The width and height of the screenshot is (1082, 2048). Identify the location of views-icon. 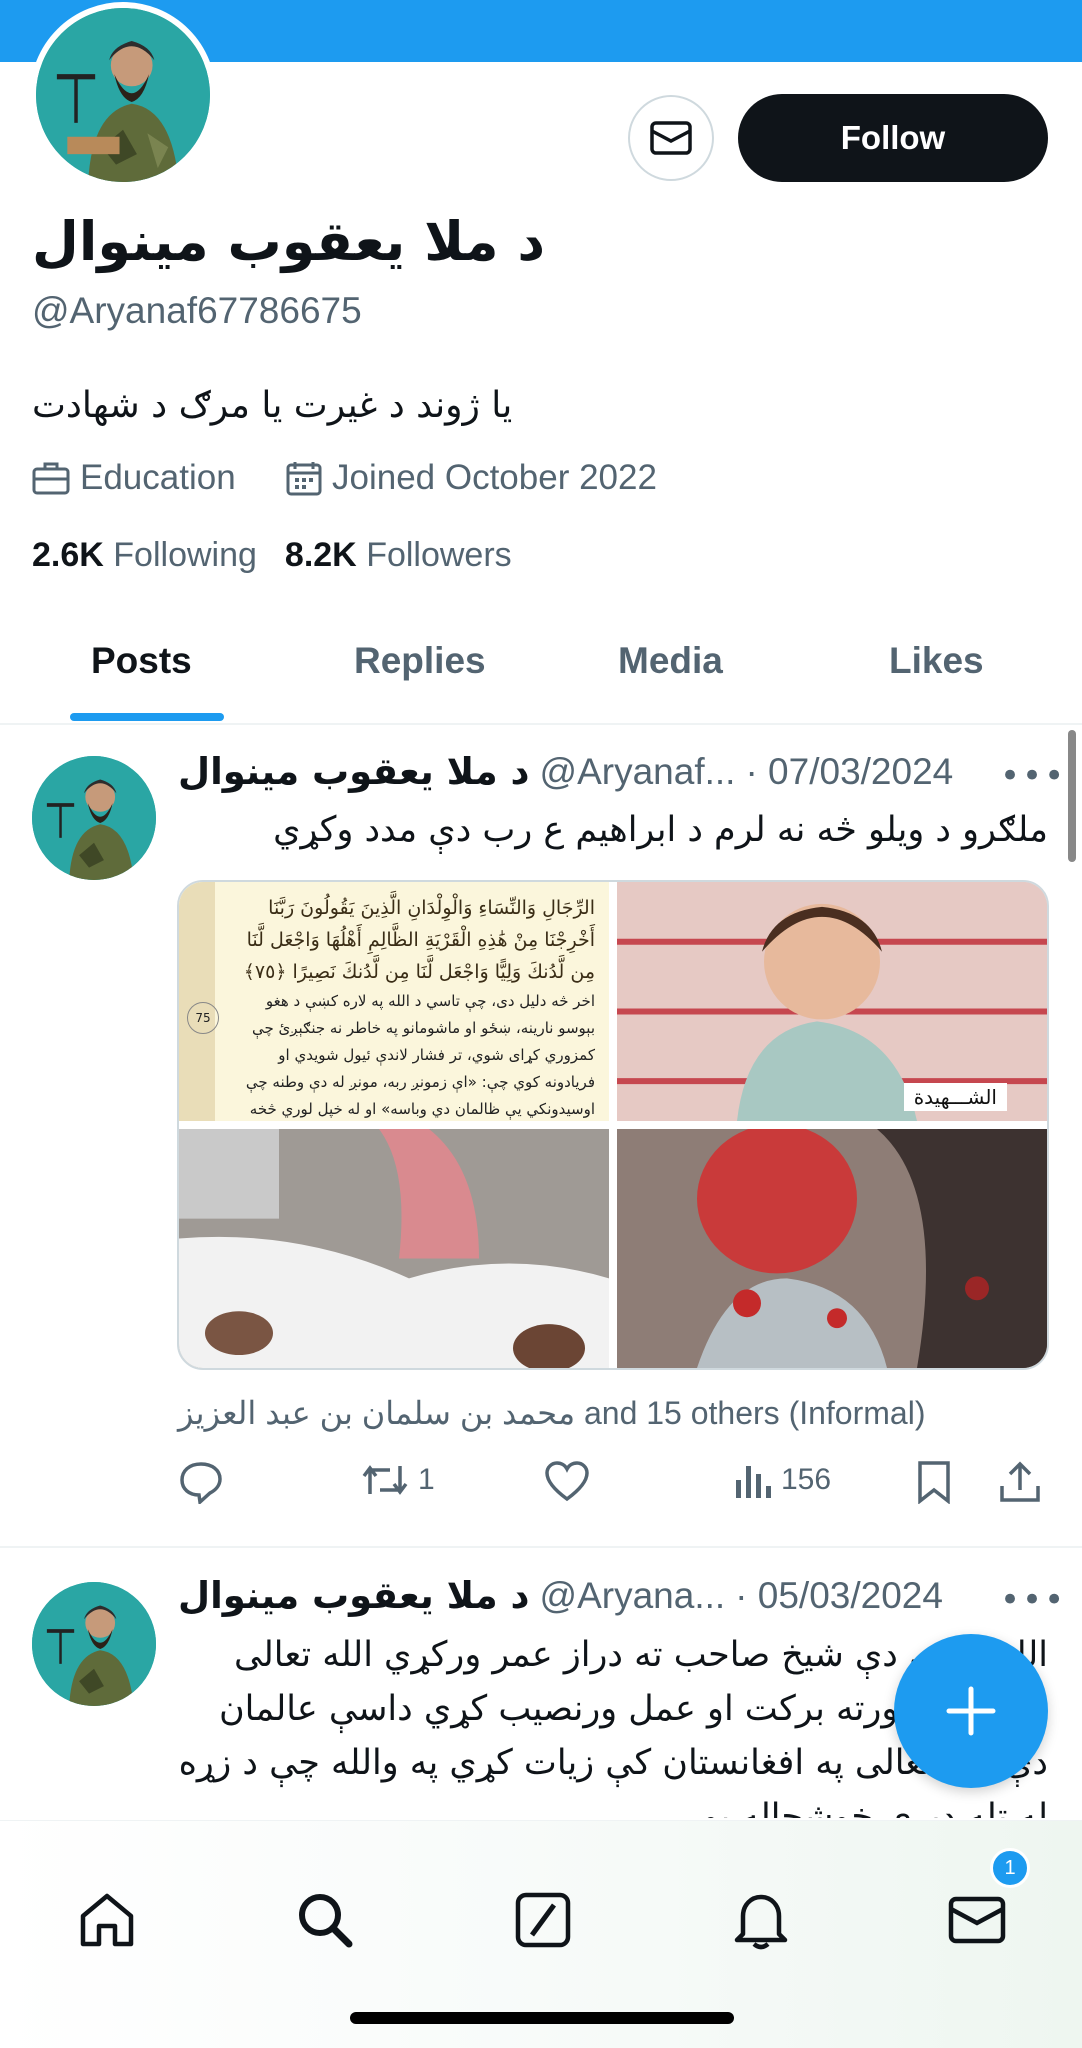
(753, 1482).